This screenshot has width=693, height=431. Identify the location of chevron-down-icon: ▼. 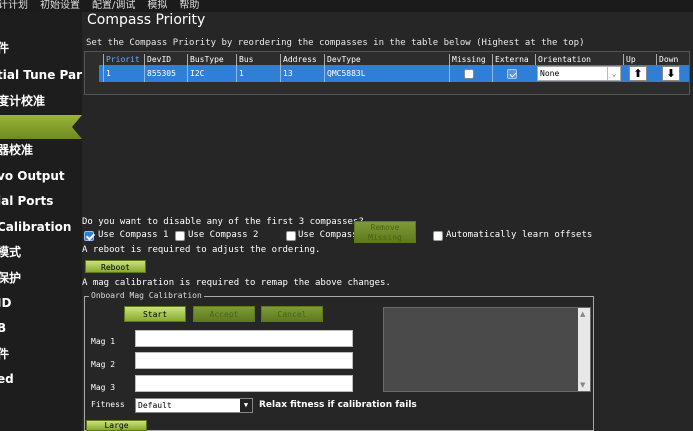
(246, 405).